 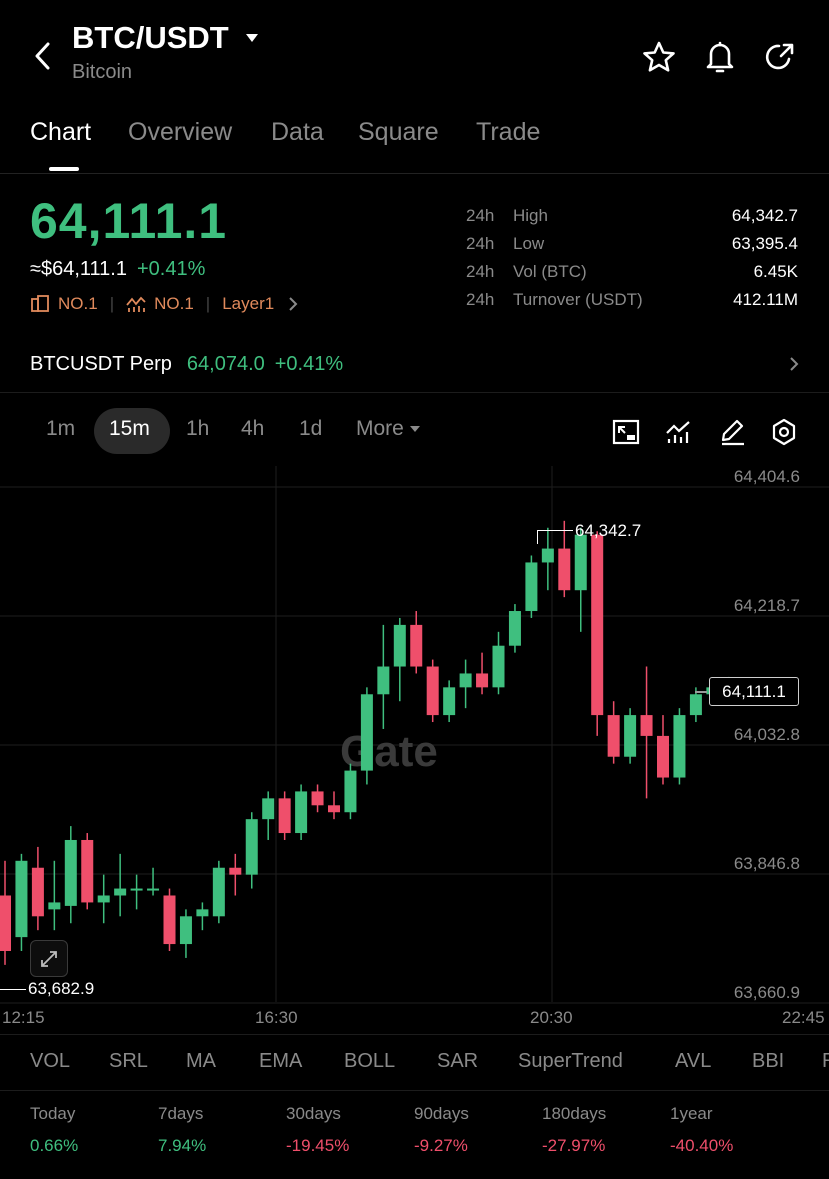 What do you see at coordinates (78, 269) in the screenshot?
I see `usd-price: ≈$64,111.1` at bounding box center [78, 269].